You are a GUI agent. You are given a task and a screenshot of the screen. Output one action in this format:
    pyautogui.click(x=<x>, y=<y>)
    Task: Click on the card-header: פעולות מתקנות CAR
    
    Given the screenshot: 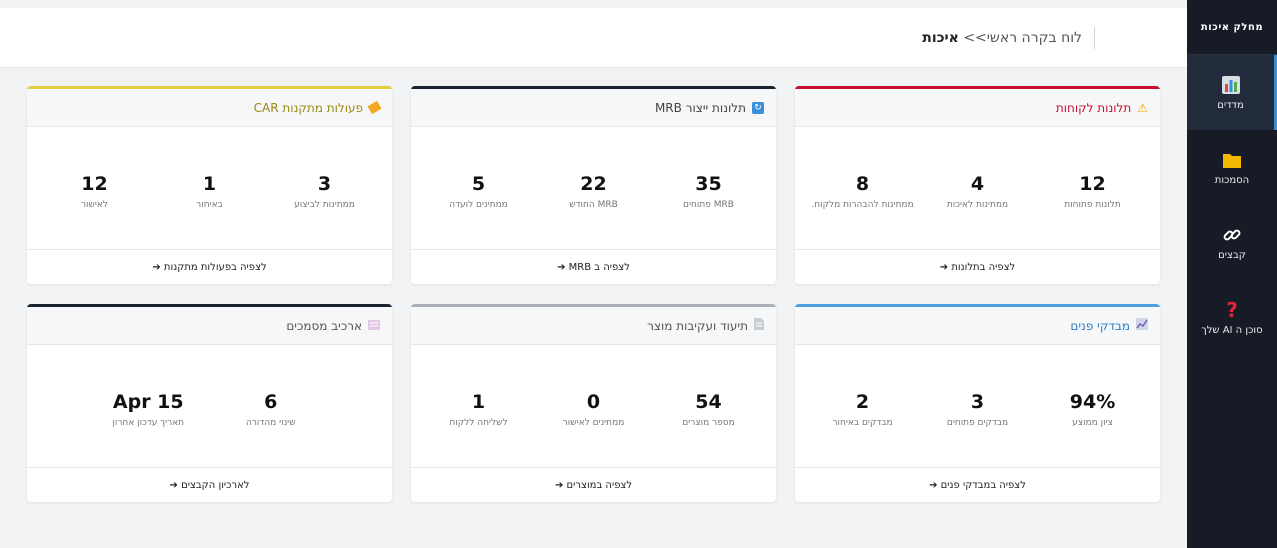 What is the action you would take?
    pyautogui.click(x=209, y=108)
    